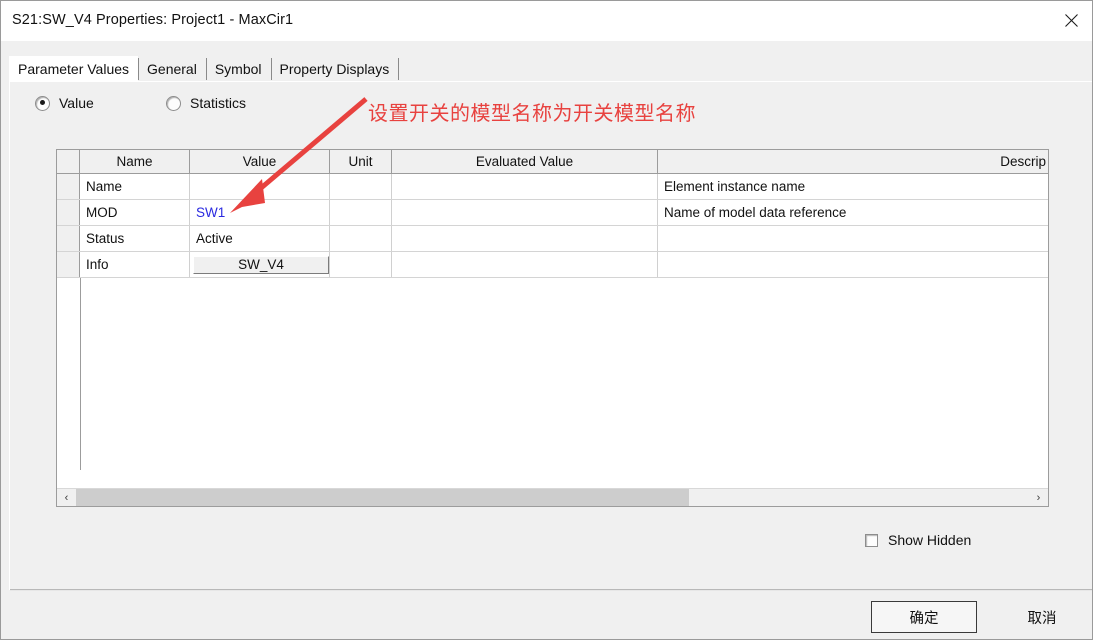 The width and height of the screenshot is (1093, 640). I want to click on radio-on-icon, so click(42, 103).